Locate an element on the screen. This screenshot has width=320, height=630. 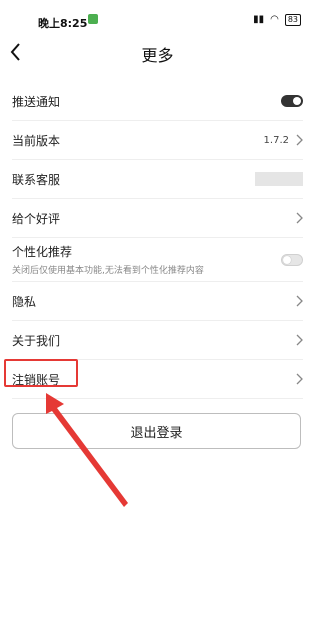
push-notification-toggle is located at coordinates (292, 101).